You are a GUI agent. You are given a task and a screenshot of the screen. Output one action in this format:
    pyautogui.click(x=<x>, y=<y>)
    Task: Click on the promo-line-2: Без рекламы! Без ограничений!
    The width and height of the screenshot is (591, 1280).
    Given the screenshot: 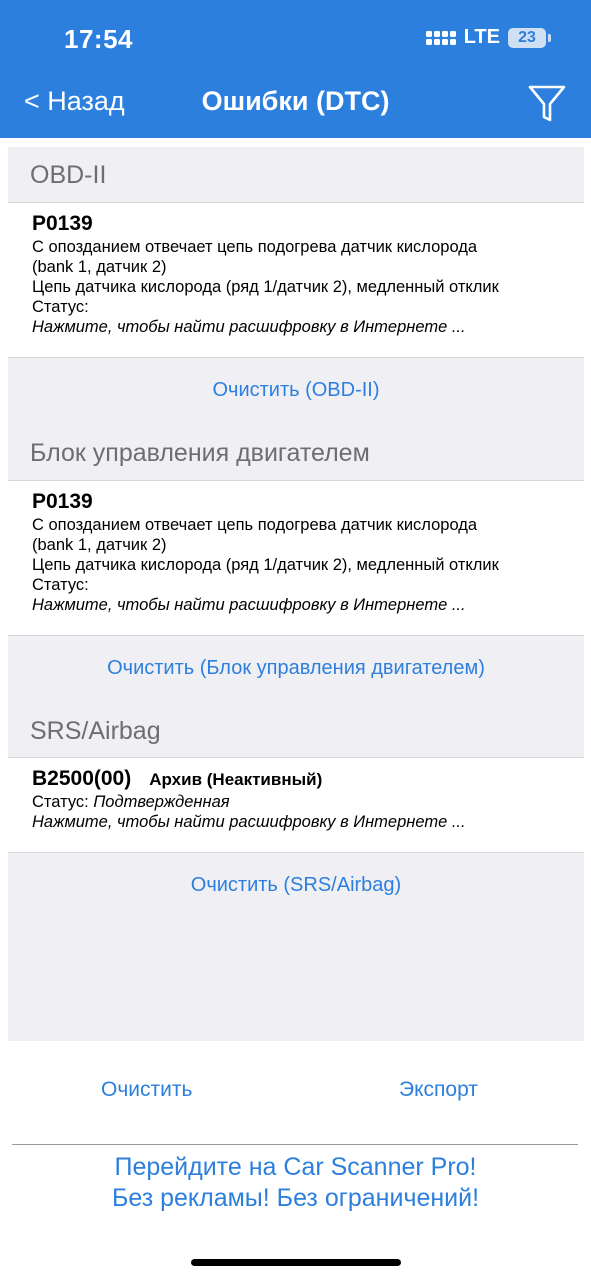 What is the action you would take?
    pyautogui.click(x=295, y=1198)
    